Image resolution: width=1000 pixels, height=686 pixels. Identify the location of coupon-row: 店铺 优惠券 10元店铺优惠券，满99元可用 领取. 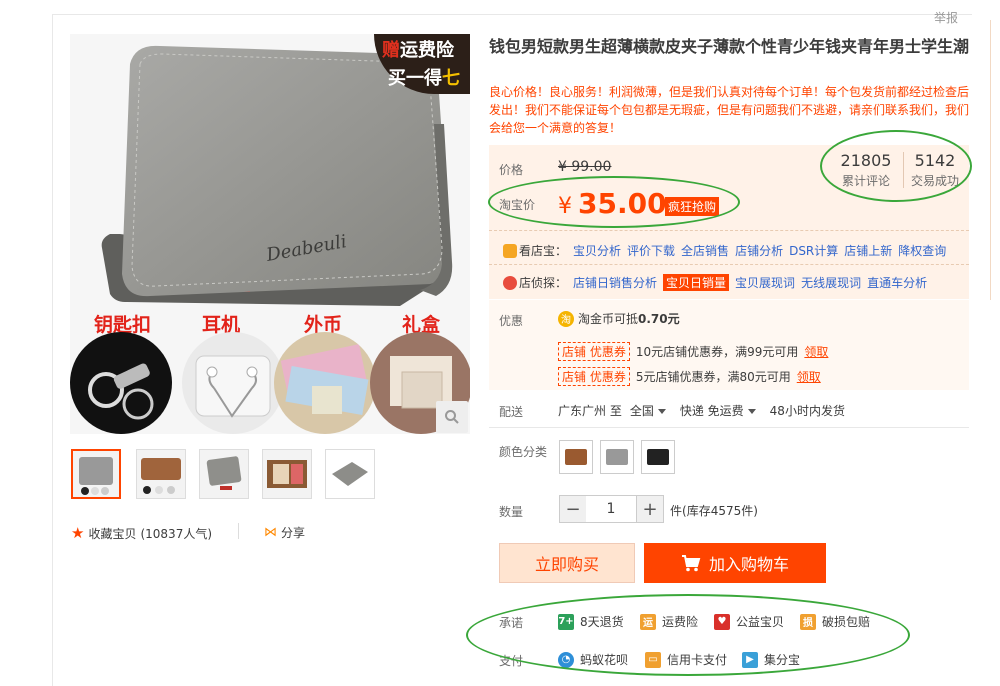
(693, 351).